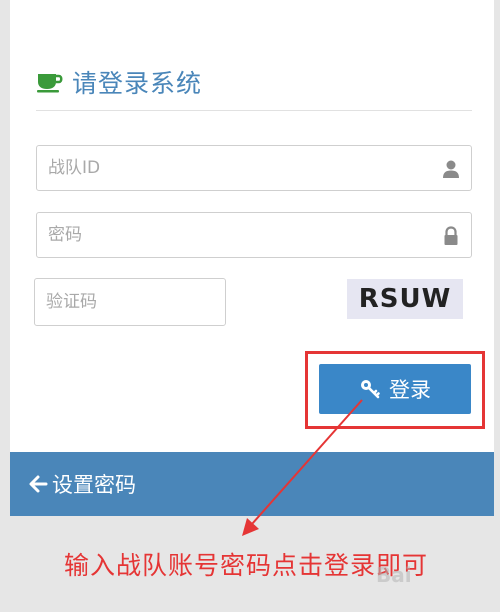 This screenshot has height=612, width=500. I want to click on team-id-input, so click(254, 168).